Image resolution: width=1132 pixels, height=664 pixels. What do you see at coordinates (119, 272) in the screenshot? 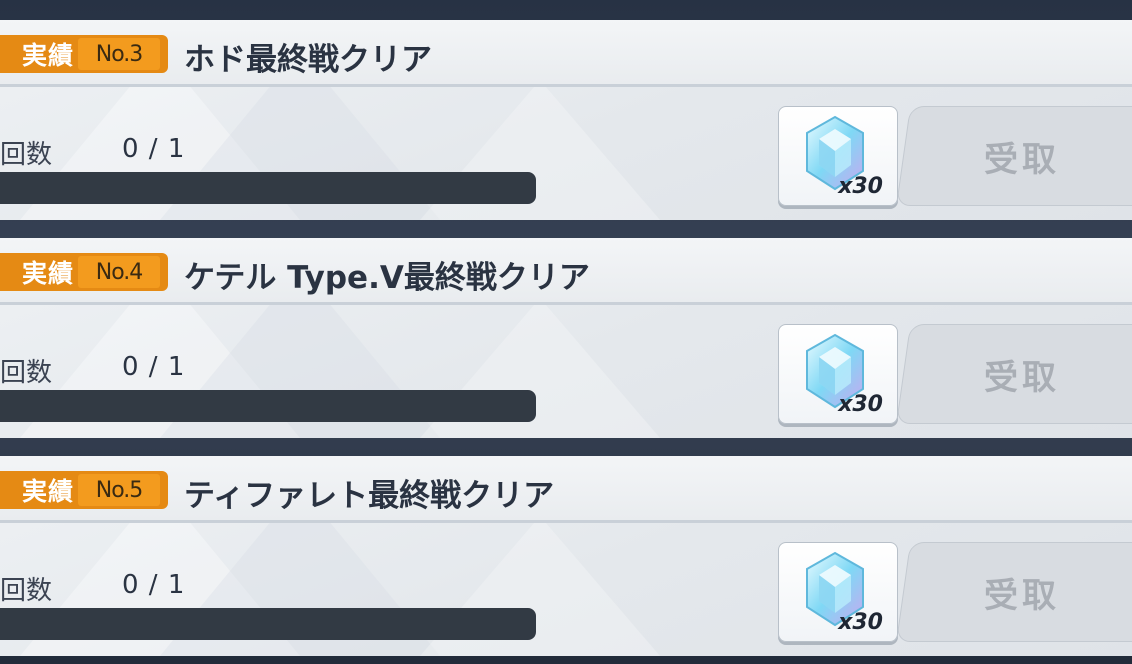
I see `achievement-number: No.4` at bounding box center [119, 272].